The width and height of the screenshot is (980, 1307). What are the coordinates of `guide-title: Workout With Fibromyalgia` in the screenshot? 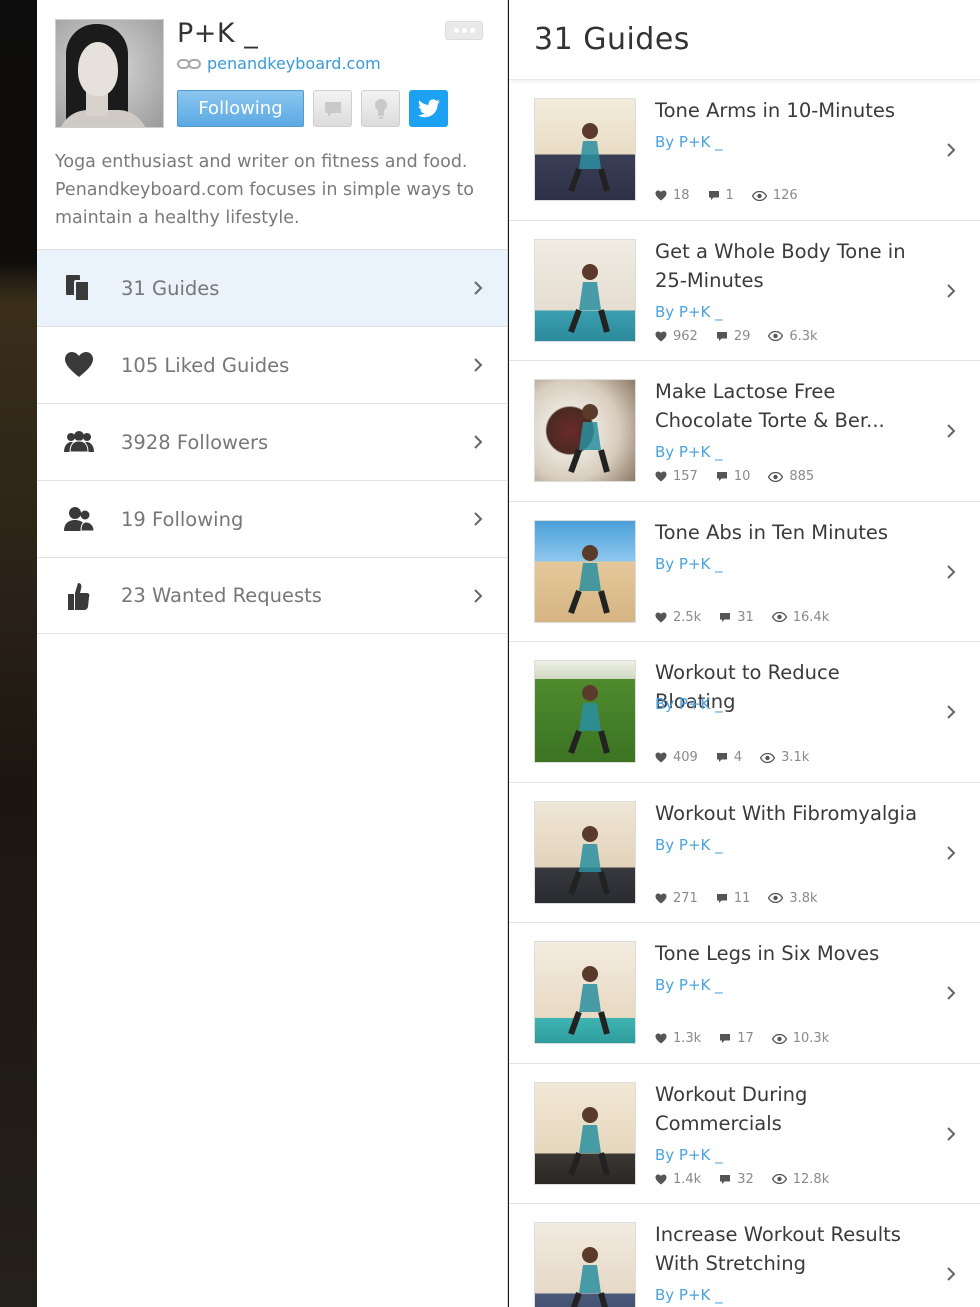 It's located at (790, 813).